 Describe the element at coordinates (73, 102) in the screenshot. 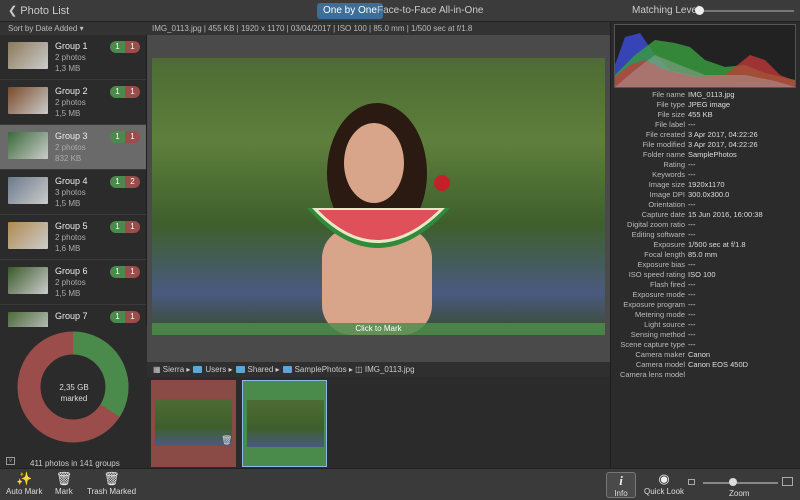

I see `group-list-item: Group 2 2 photos 1,5 MB 11` at that location.